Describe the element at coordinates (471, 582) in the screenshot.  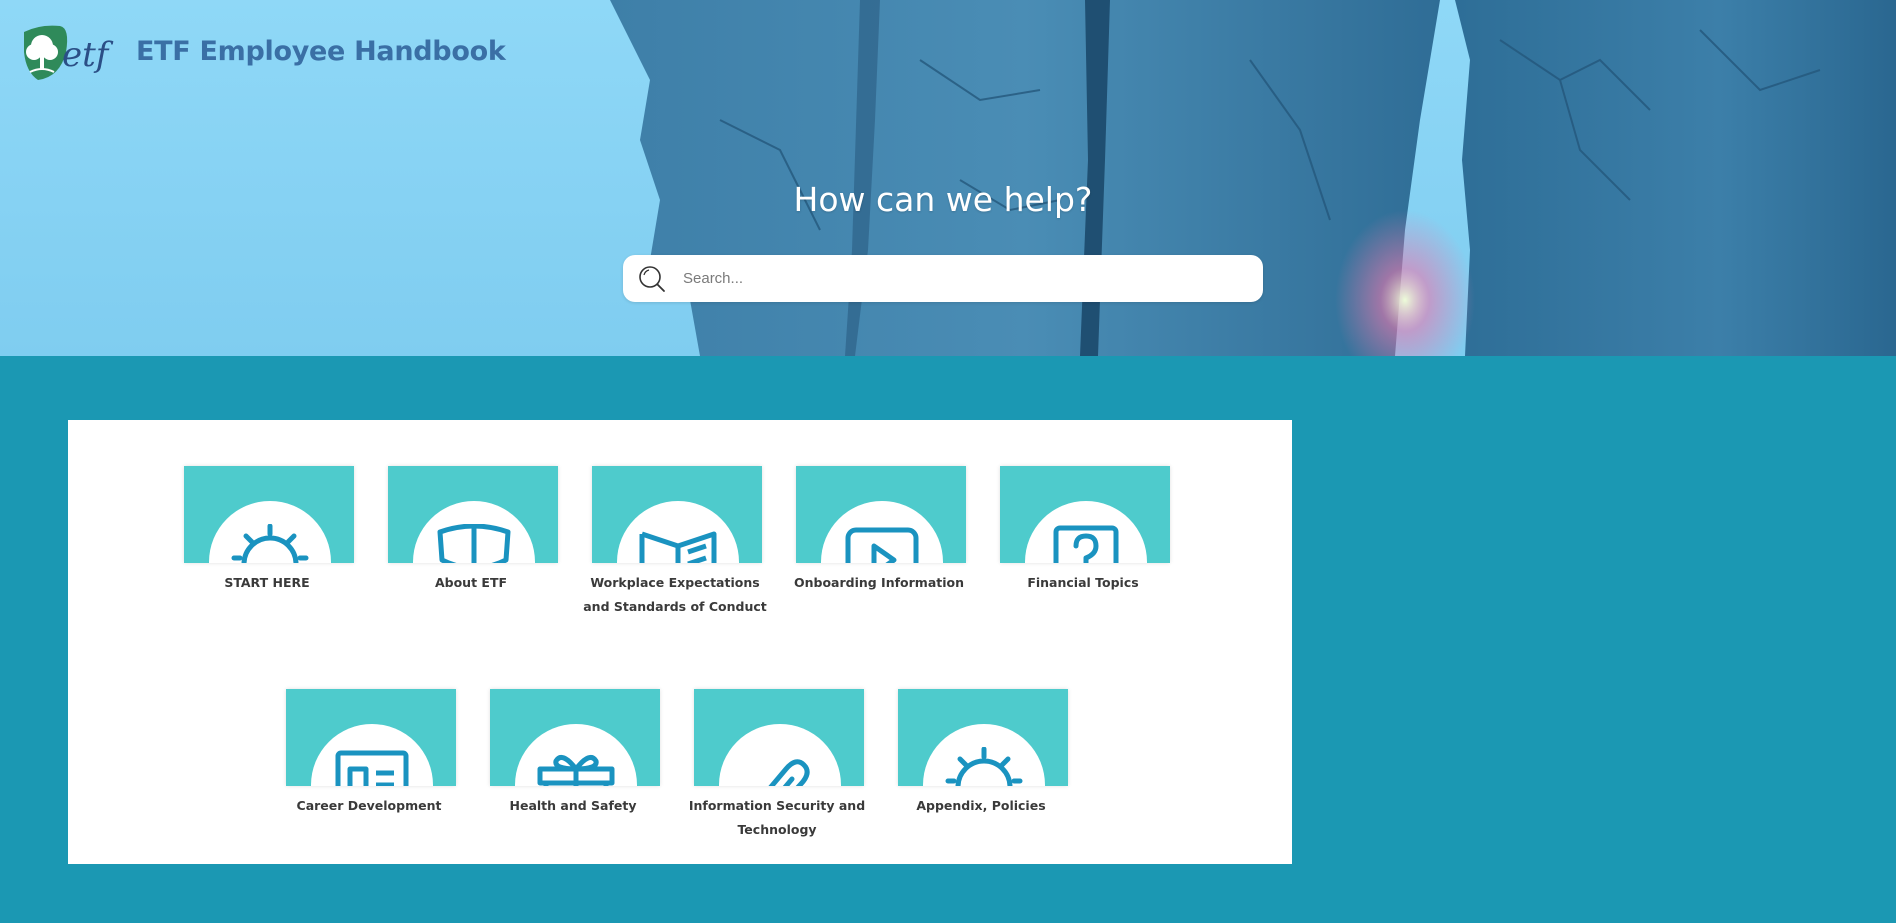
I see `tile-label: About ETF` at that location.